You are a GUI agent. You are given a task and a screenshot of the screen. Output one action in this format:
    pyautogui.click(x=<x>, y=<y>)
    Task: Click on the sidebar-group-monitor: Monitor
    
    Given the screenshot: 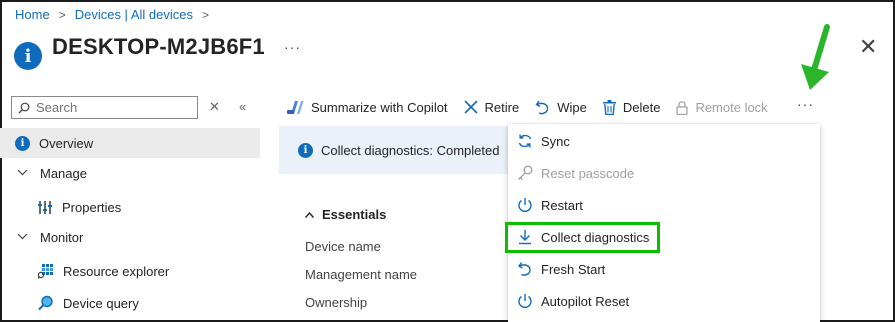 What is the action you would take?
    pyautogui.click(x=41, y=237)
    